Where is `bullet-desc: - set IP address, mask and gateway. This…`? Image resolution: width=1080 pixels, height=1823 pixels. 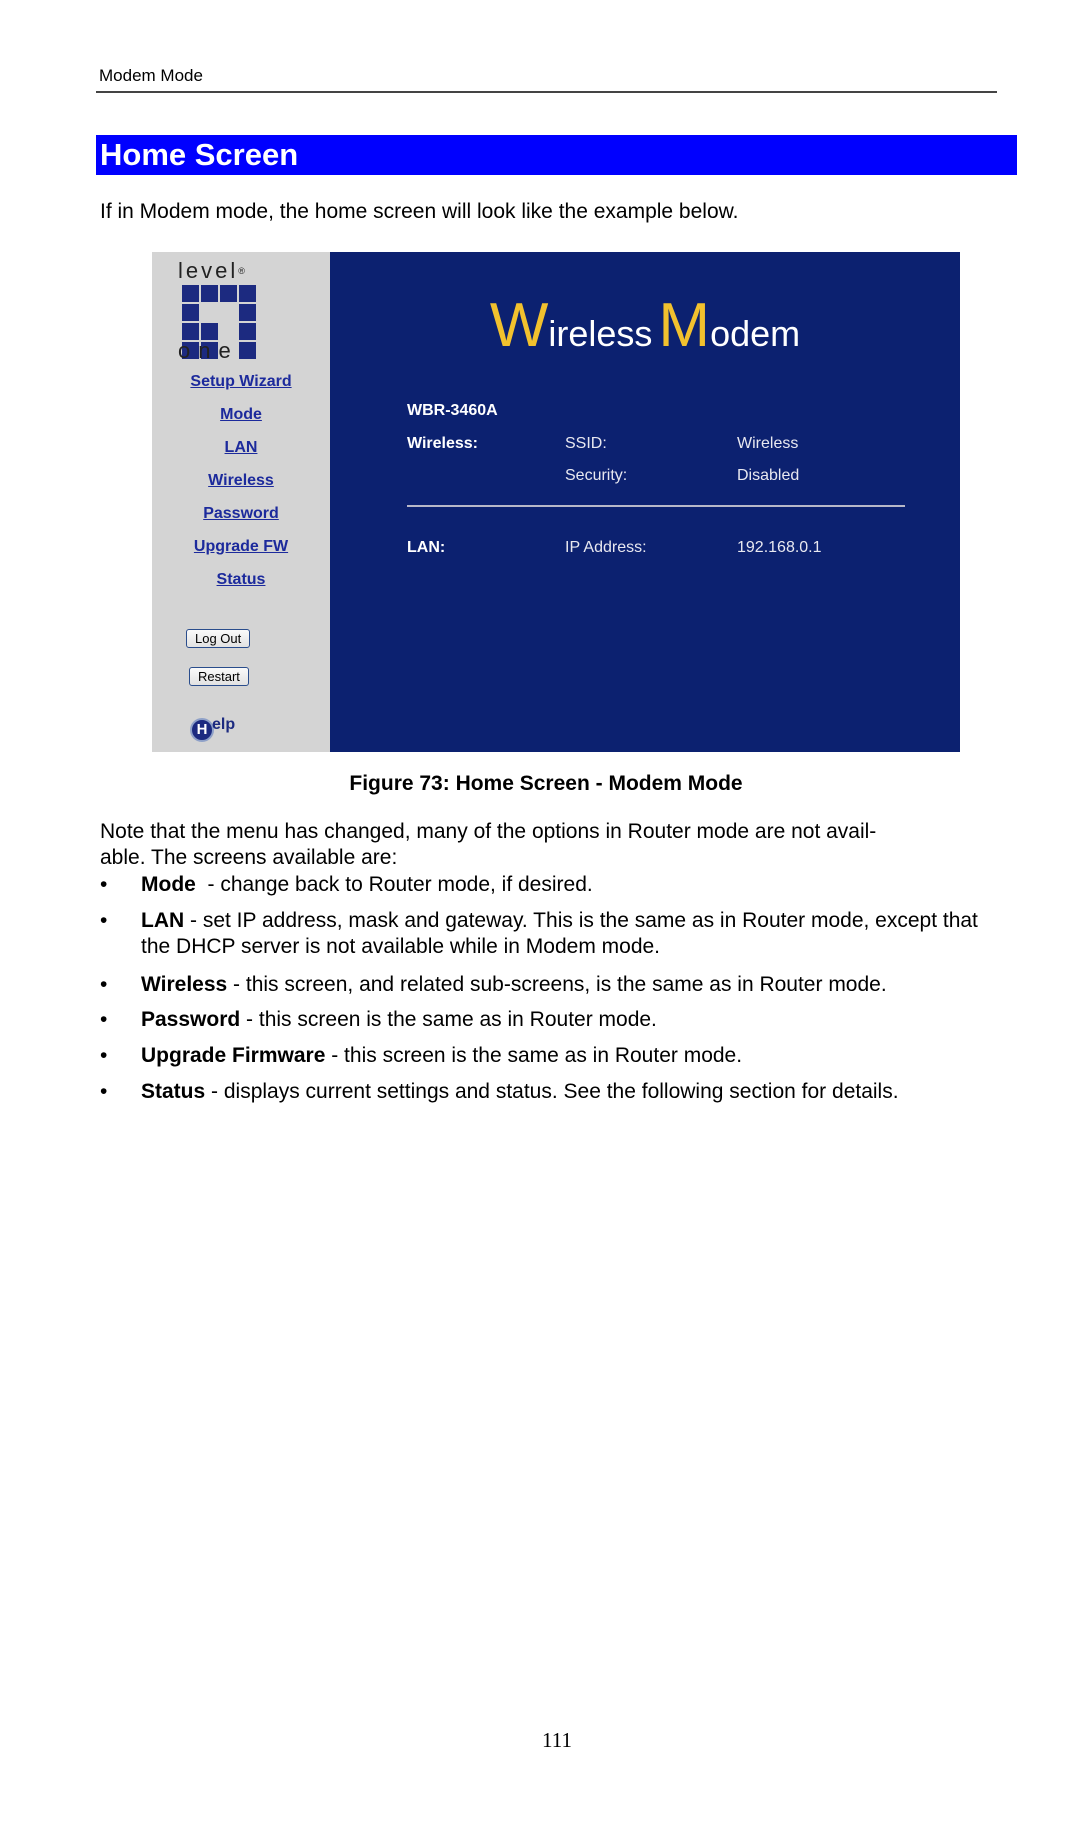
bullet-desc: - set IP address, mask and gateway. This… is located at coordinates (559, 933).